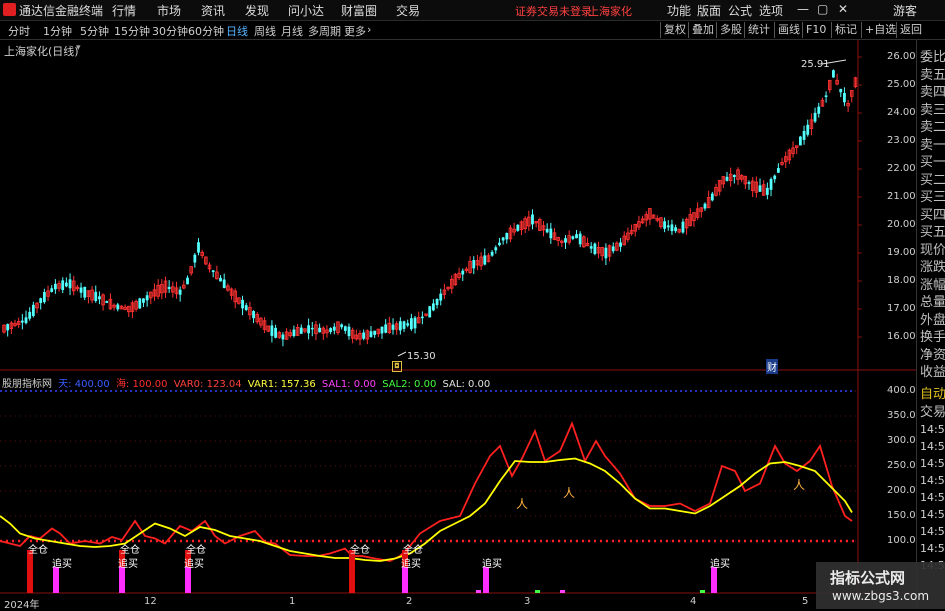 Image resolution: width=945 pixels, height=611 pixels. I want to click on low-price-label: 15.30, so click(421, 356).